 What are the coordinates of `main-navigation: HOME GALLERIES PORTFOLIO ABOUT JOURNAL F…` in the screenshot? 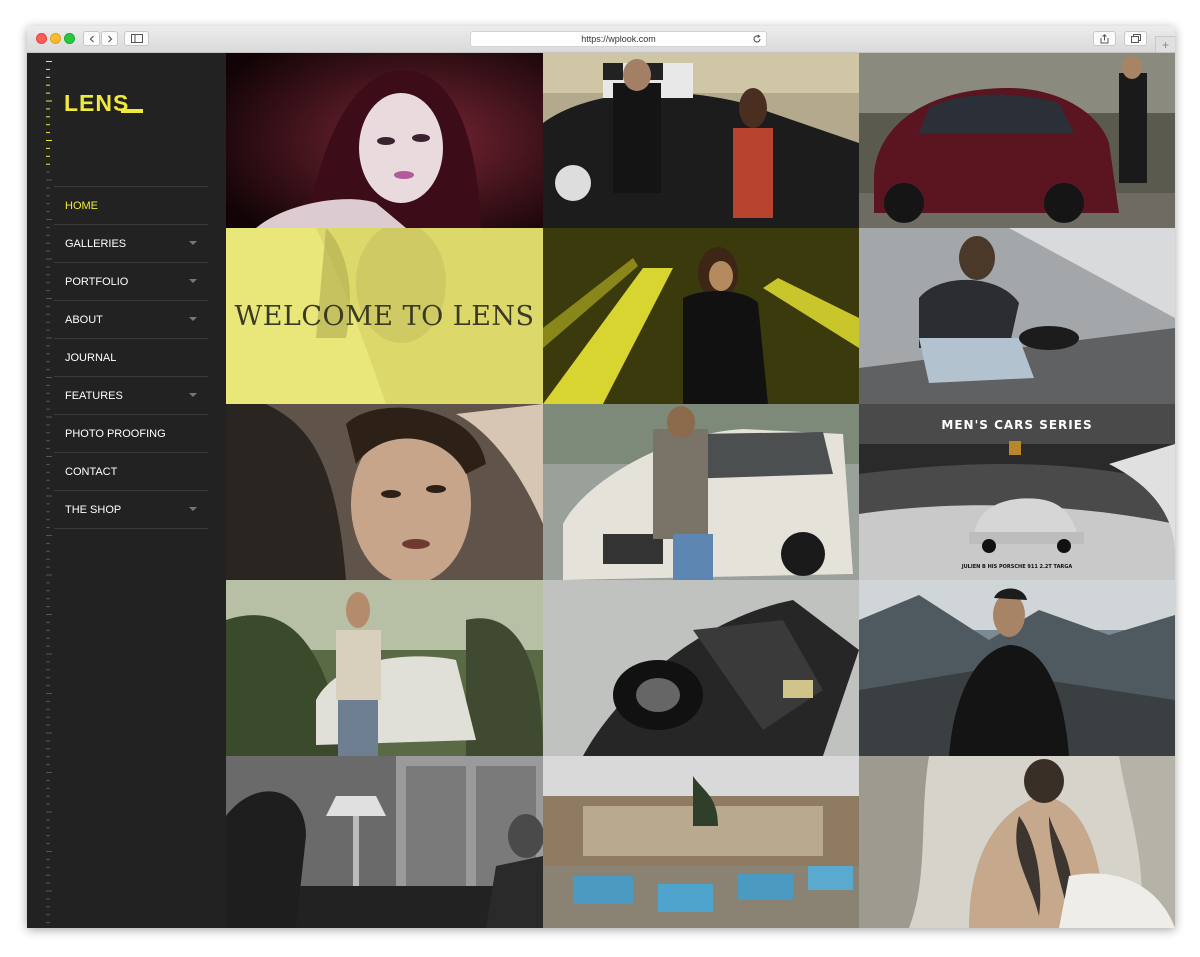 It's located at (131, 357).